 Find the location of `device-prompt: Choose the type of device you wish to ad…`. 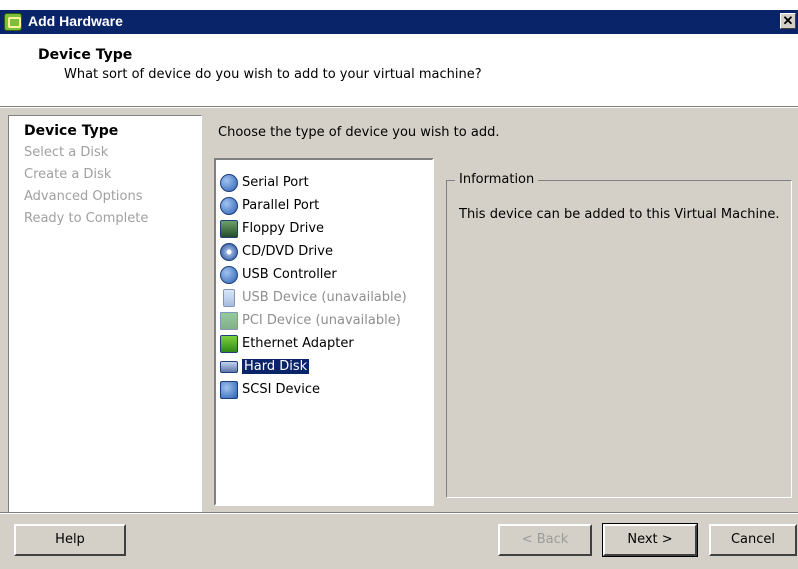

device-prompt: Choose the type of device you wish to ad… is located at coordinates (359, 132).